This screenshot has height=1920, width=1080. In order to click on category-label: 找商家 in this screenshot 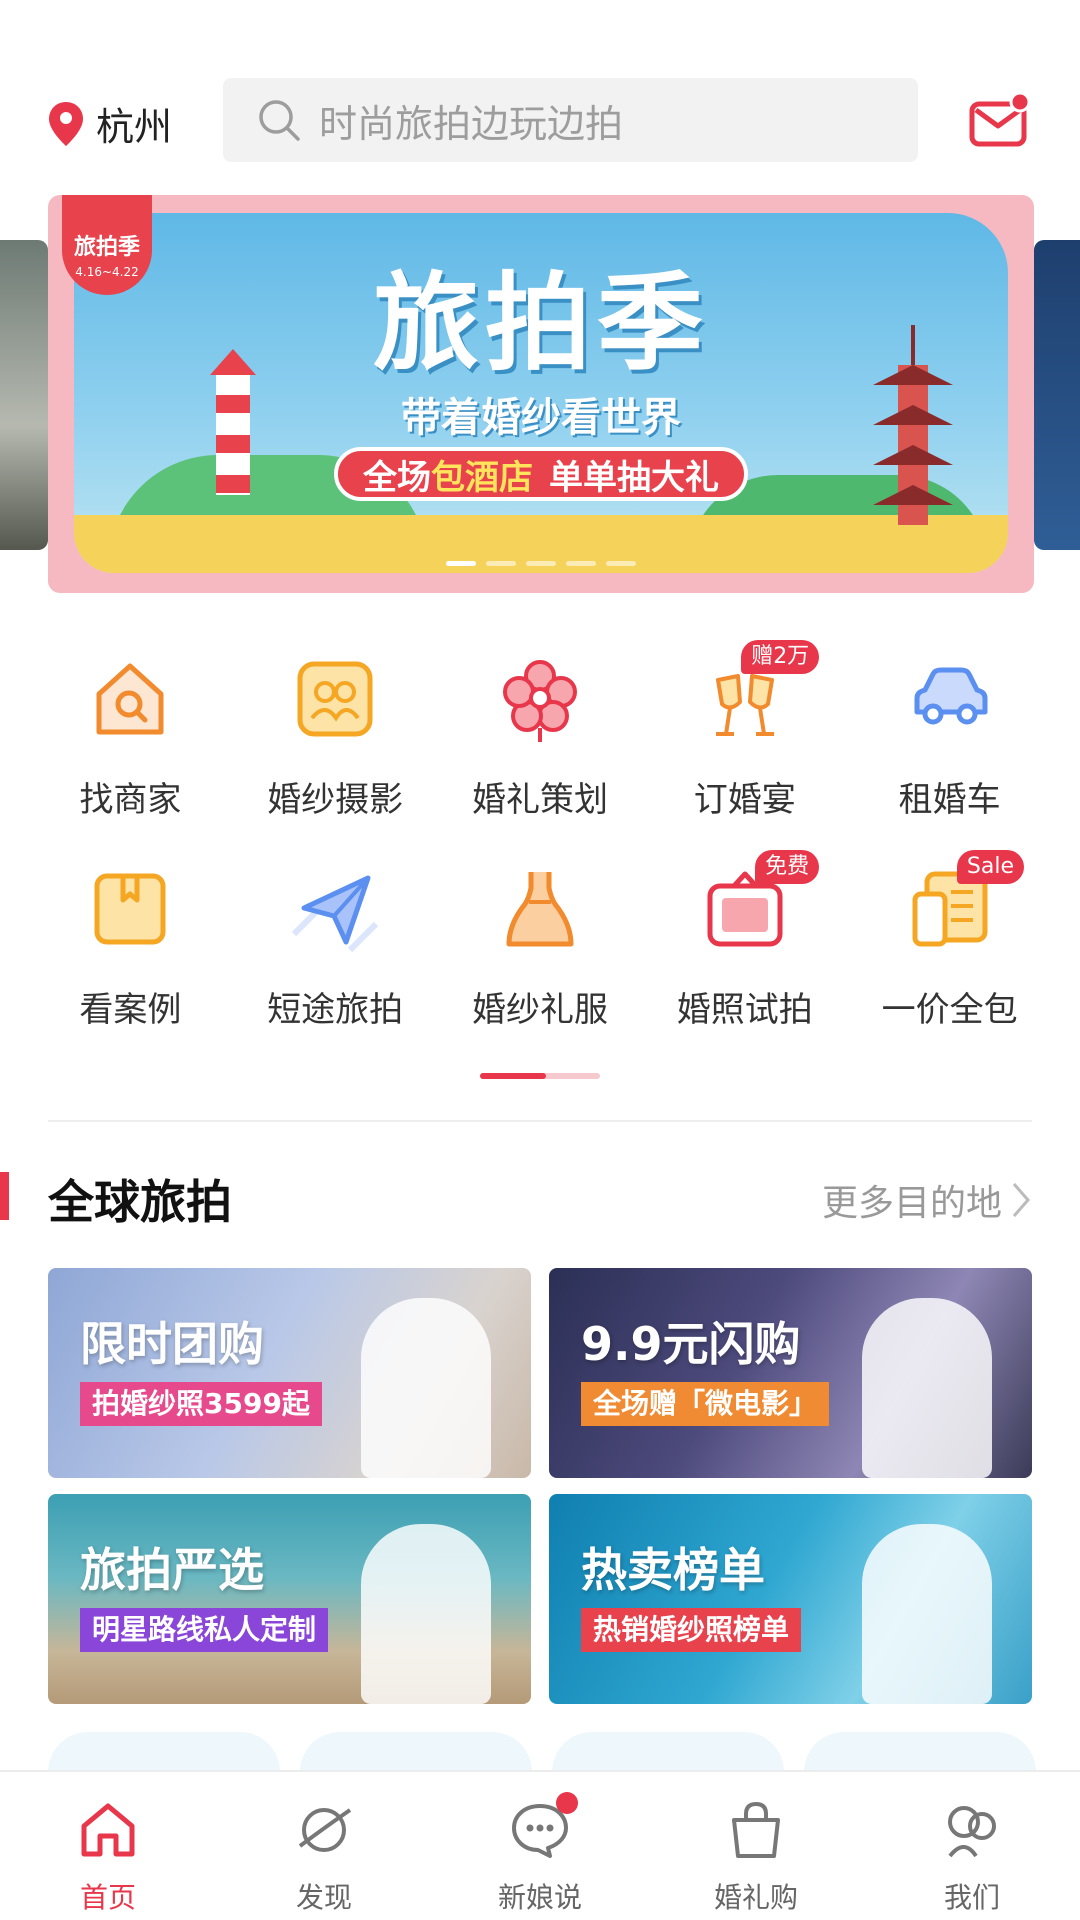, I will do `click(130, 800)`.